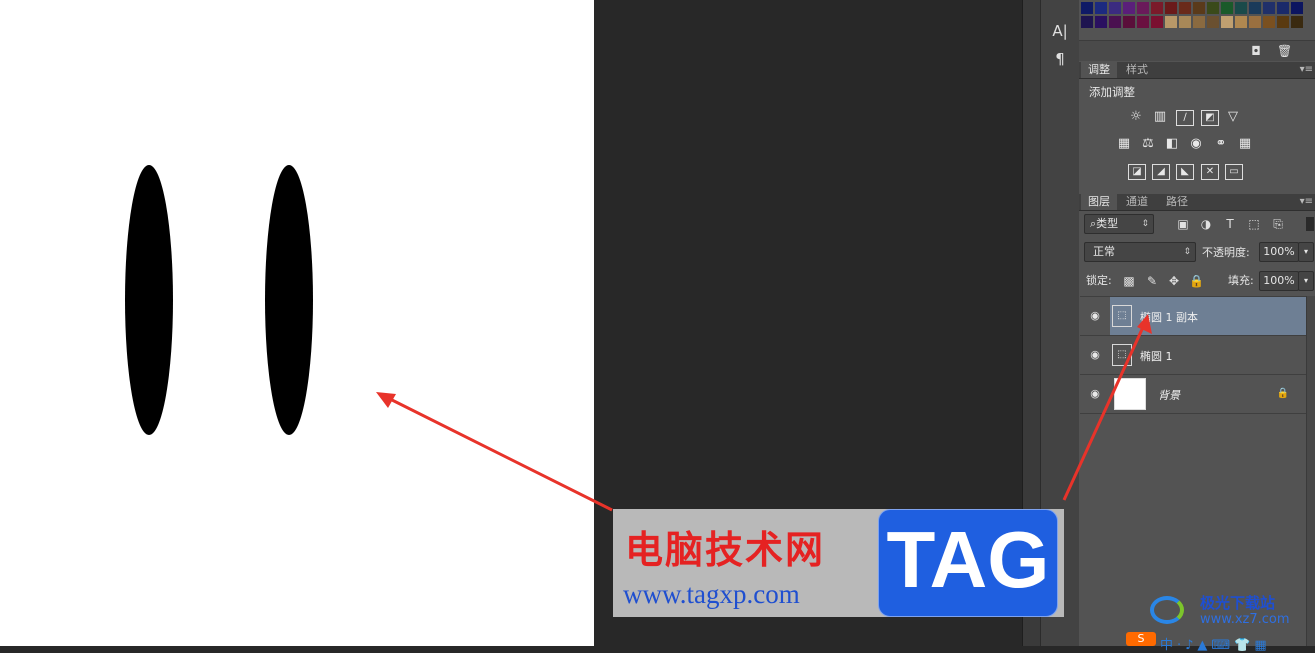  I want to click on watermark-title: 电脑技术网, so click(725, 549).